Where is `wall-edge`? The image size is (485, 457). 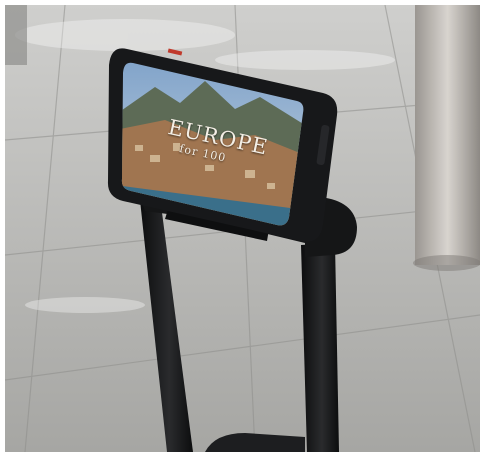
wall-edge is located at coordinates (16, 35).